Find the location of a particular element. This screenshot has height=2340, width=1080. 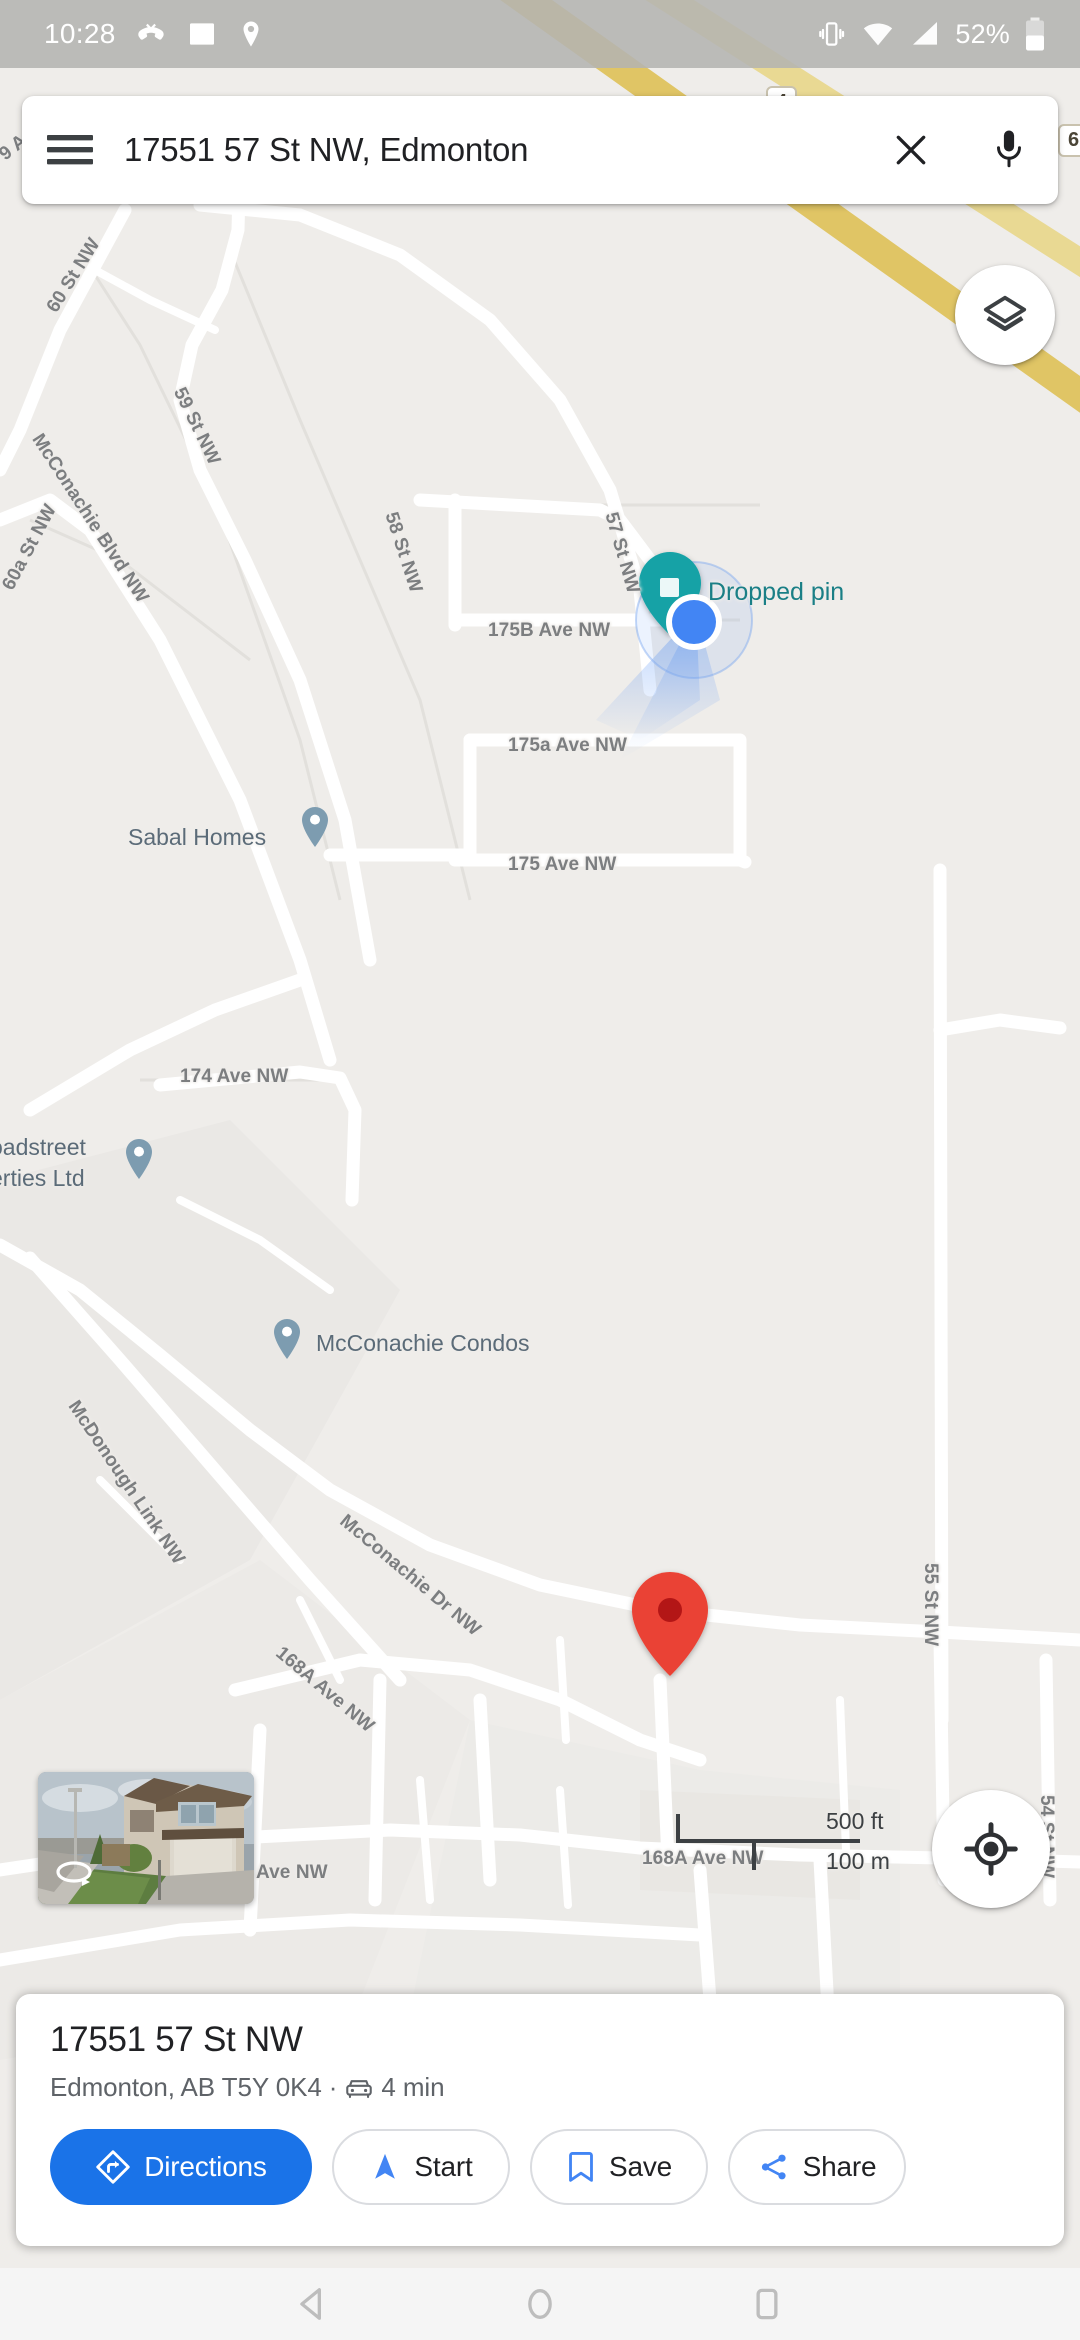

place-subtitle: Edmonton, AB T5Y 0K4 · 4 min is located at coordinates (540, 2087).